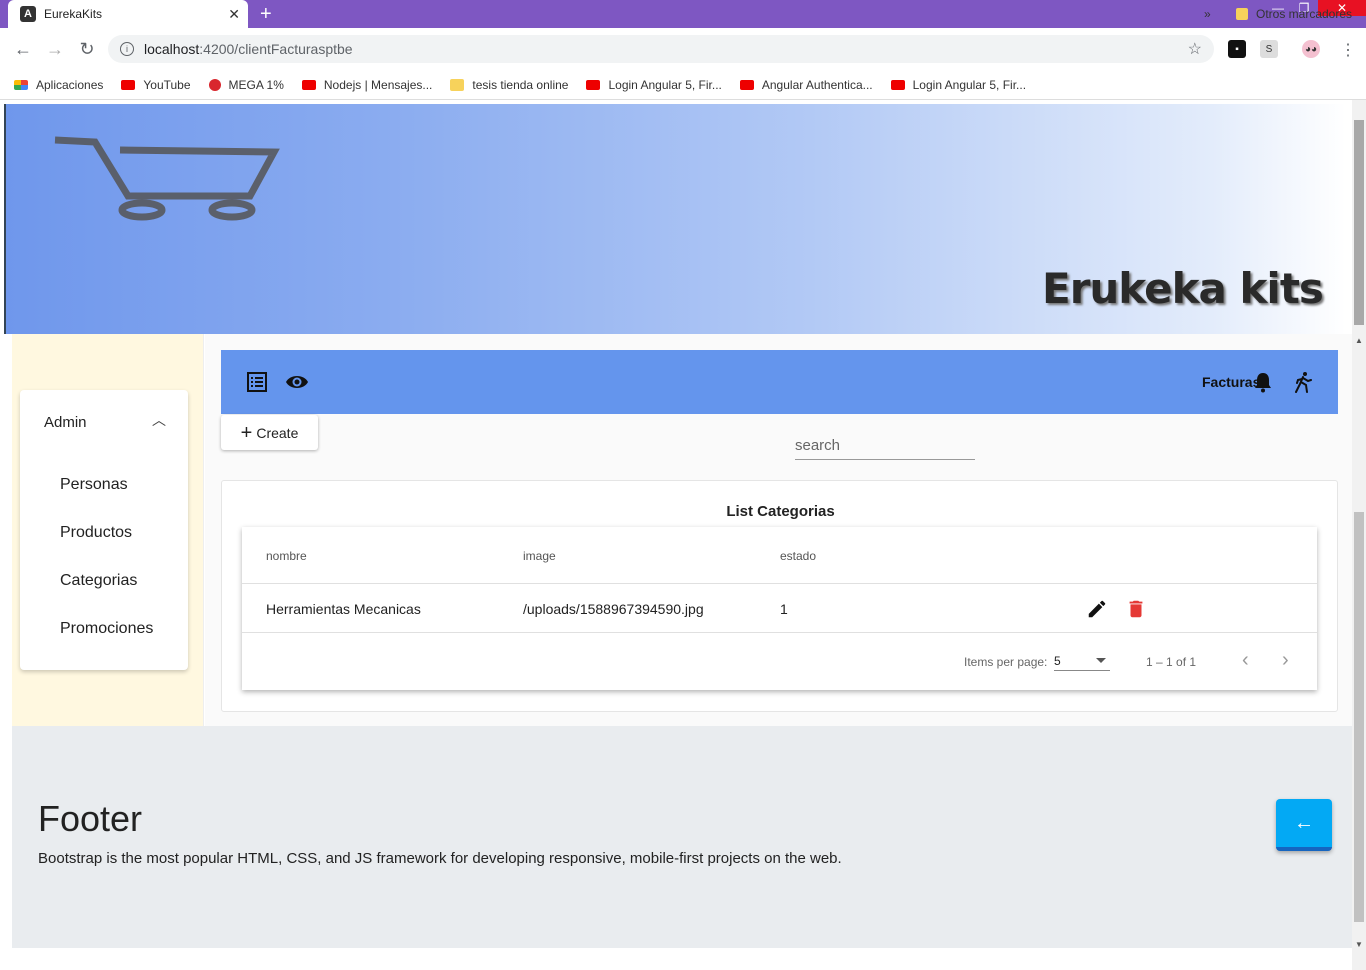 The height and width of the screenshot is (970, 1366). What do you see at coordinates (167, 178) in the screenshot?
I see `shopping-cart-icon` at bounding box center [167, 178].